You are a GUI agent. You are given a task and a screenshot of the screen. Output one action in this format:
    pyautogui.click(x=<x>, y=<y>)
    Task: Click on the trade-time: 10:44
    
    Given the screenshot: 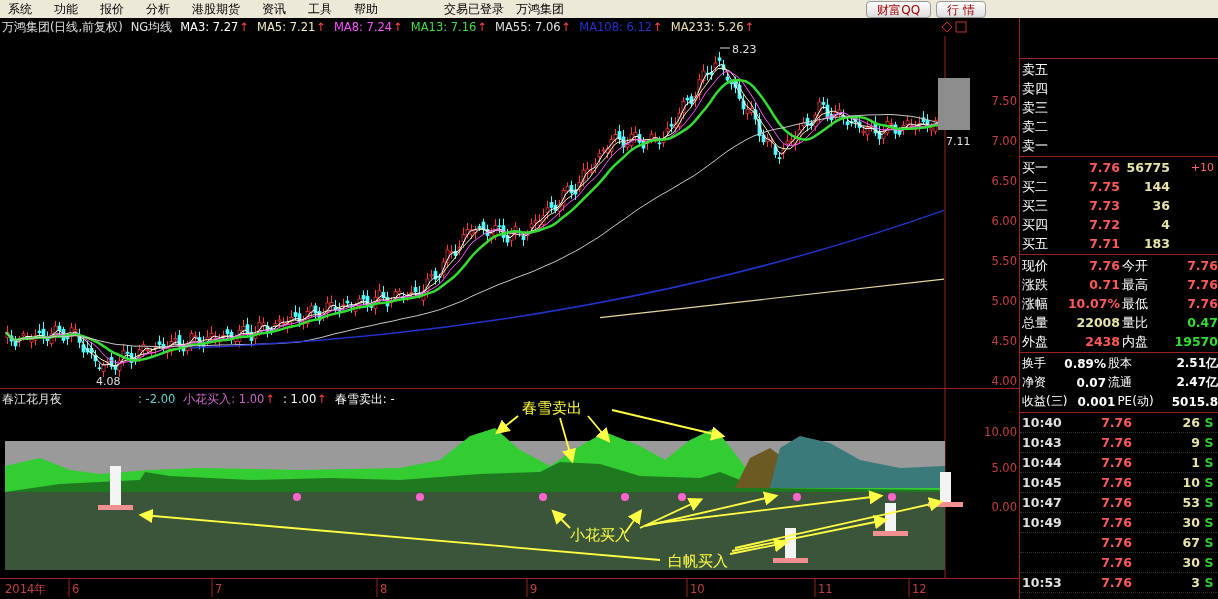 What is the action you would take?
    pyautogui.click(x=1042, y=462)
    